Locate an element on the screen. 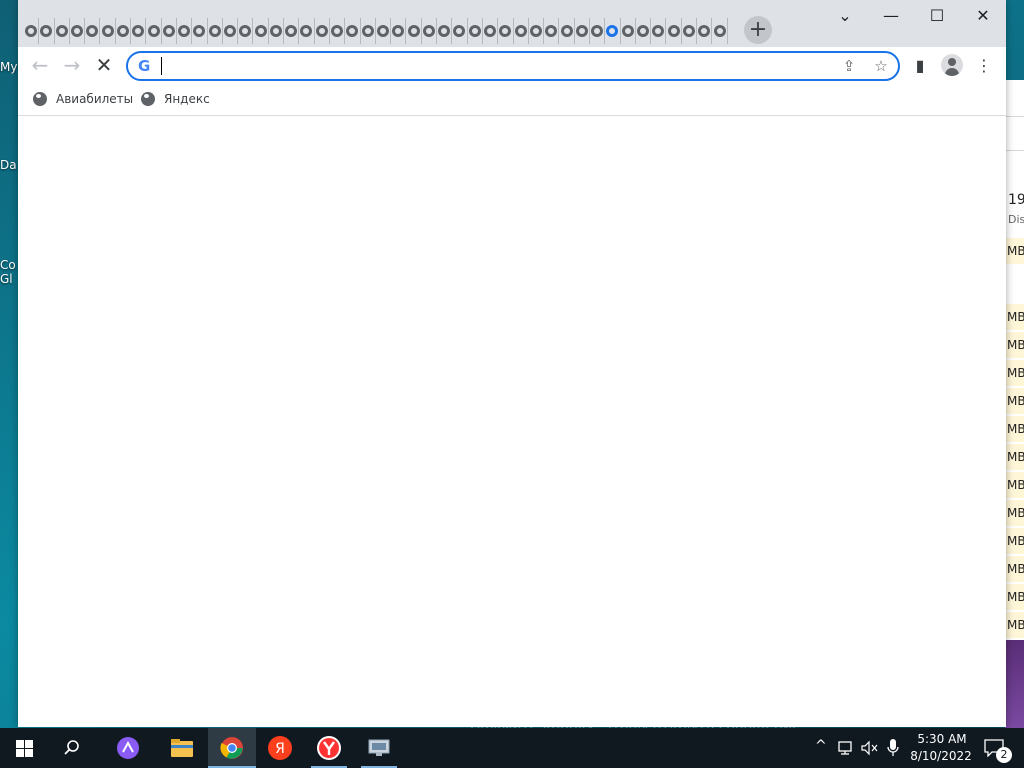 The width and height of the screenshot is (1024, 768). alice-button is located at coordinates (128, 748).